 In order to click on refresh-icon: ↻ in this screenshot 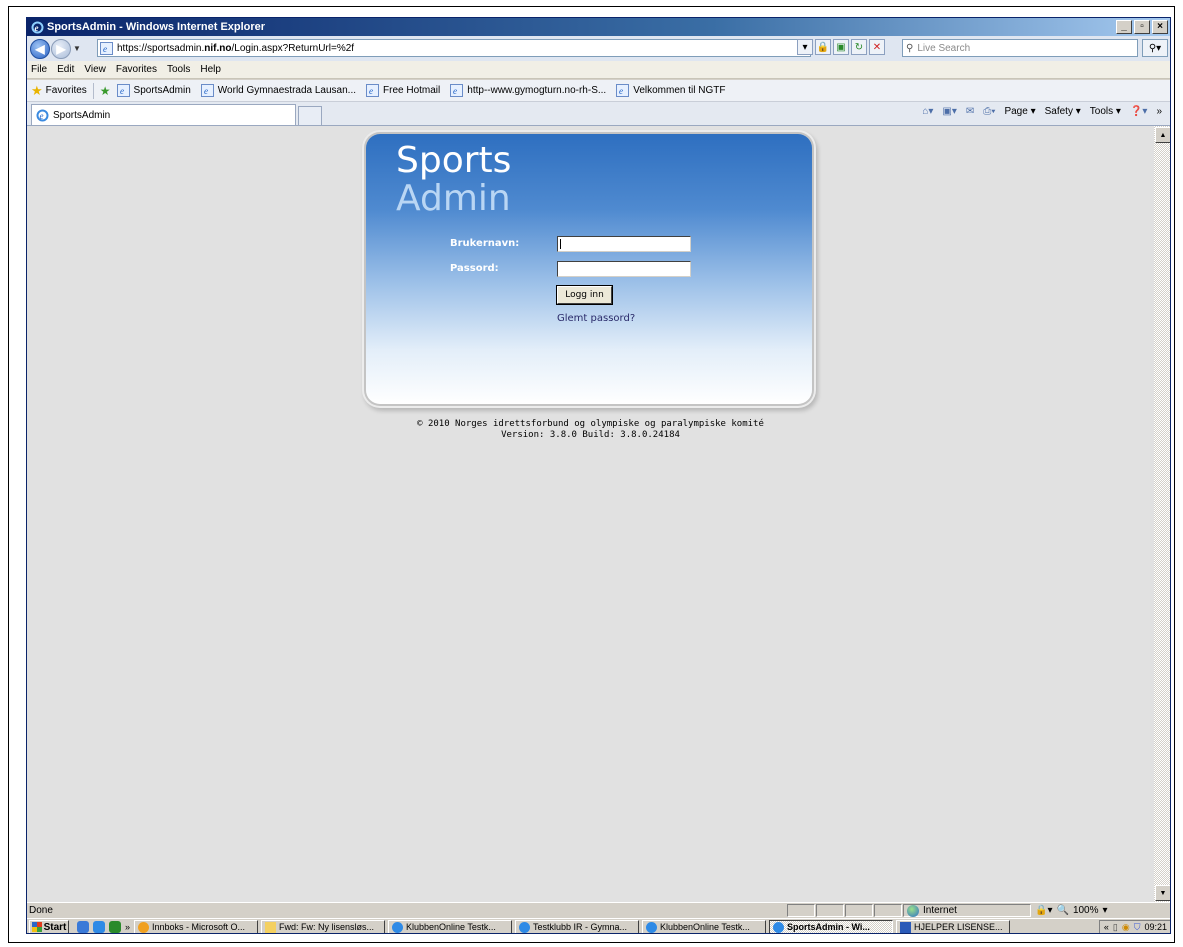, I will do `click(859, 47)`.